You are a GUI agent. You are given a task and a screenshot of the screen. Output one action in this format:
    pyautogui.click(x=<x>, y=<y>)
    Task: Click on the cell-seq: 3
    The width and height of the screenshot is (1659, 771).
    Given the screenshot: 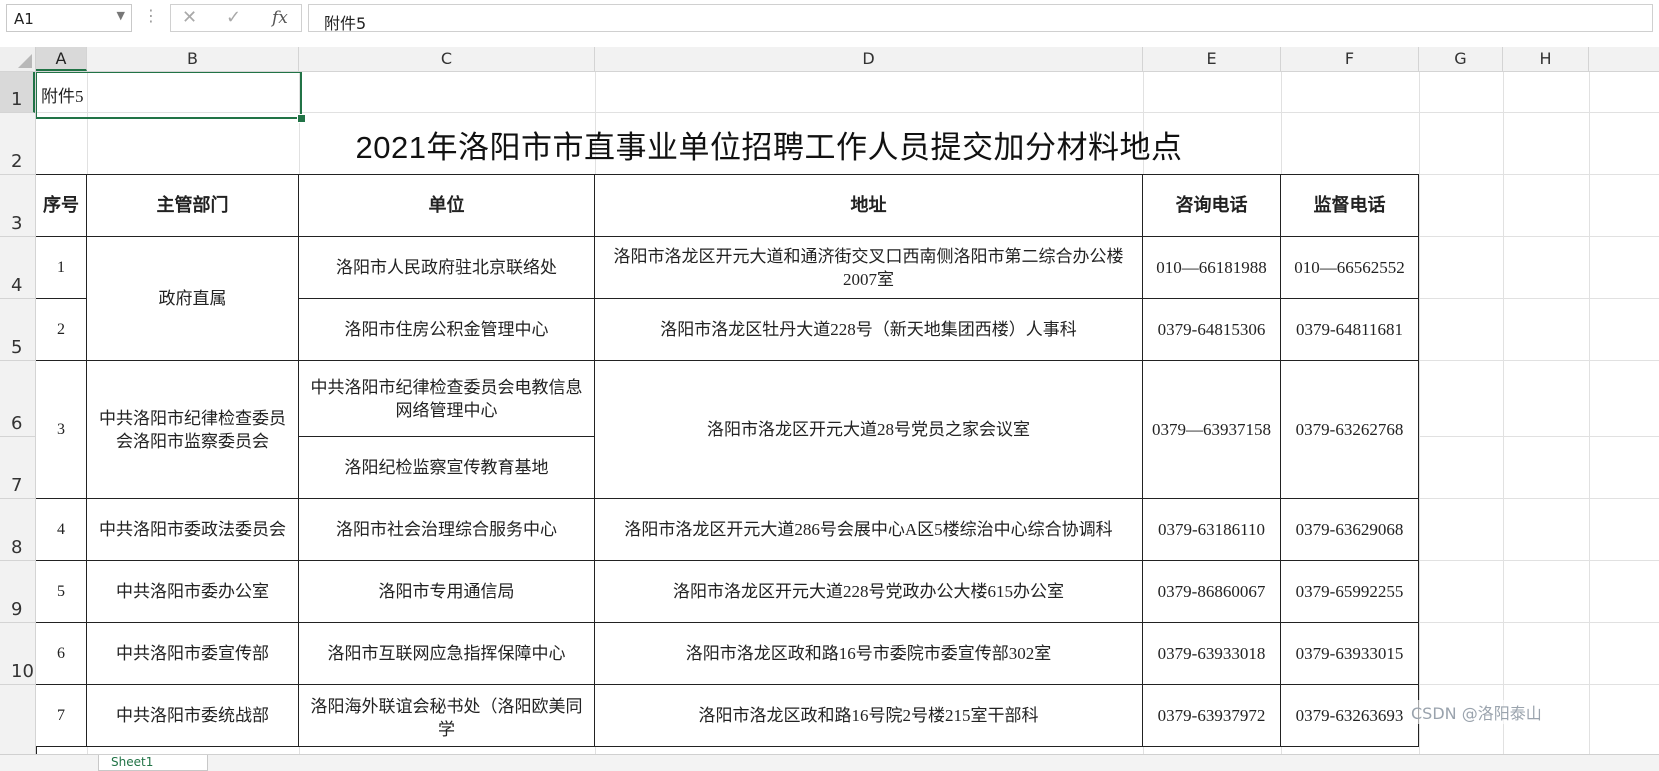 What is the action you would take?
    pyautogui.click(x=61, y=430)
    